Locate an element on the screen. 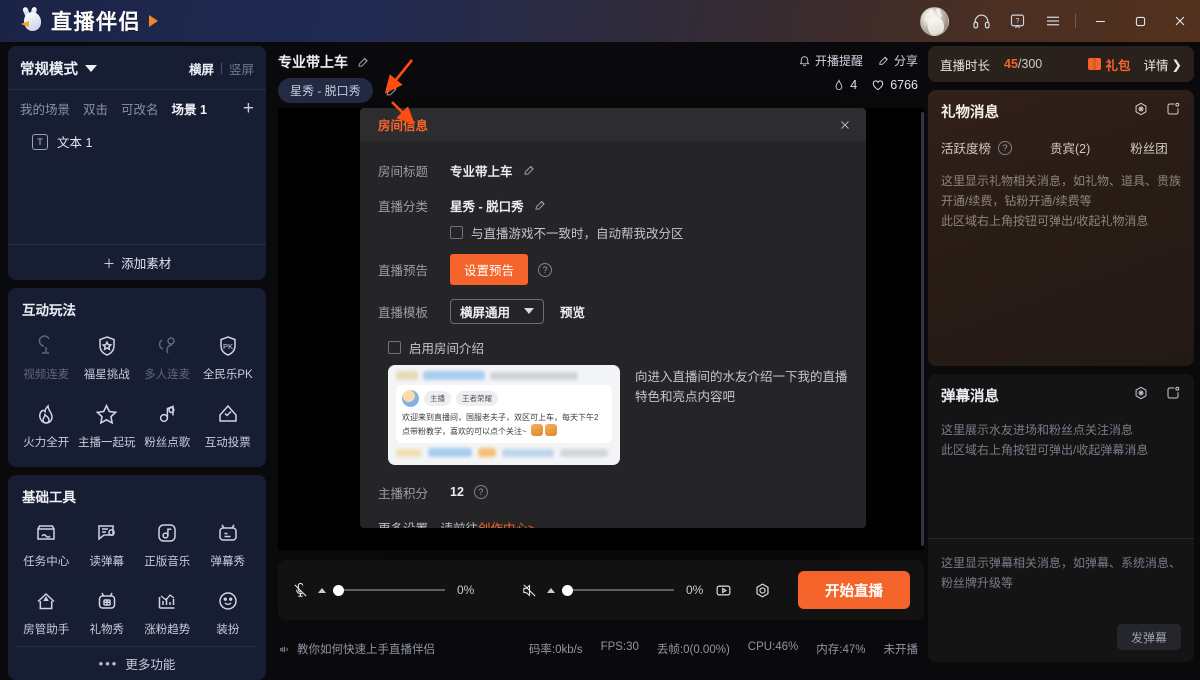 The width and height of the screenshot is (1200, 680). detail-label: 详情 is located at coordinates (1156, 65).